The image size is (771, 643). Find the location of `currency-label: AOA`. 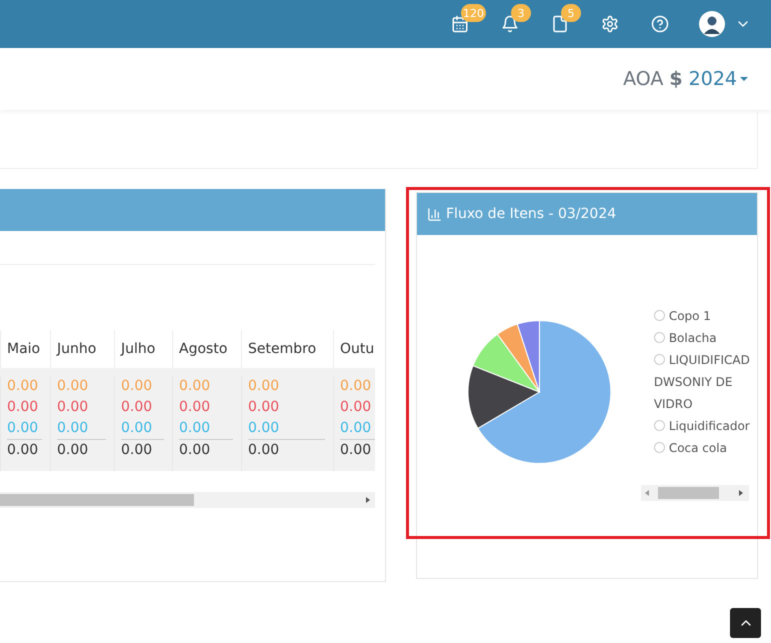

currency-label: AOA is located at coordinates (643, 79).